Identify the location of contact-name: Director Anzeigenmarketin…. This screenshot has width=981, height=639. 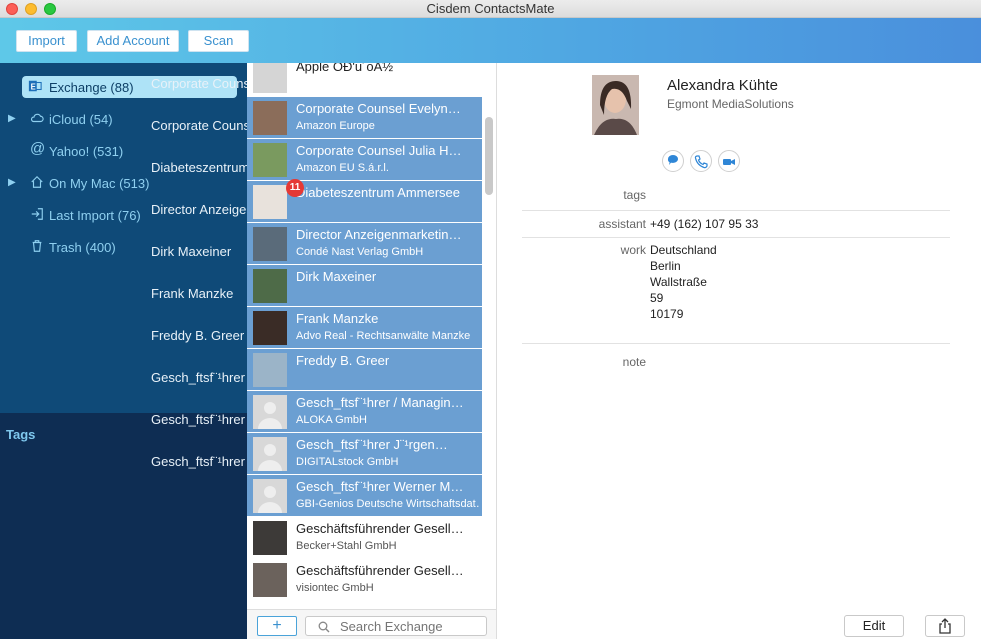
(379, 234).